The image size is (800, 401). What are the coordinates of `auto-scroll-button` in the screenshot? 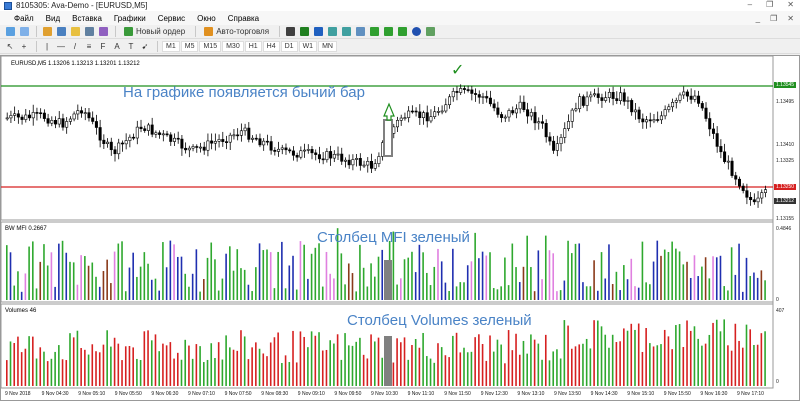 It's located at (374, 32).